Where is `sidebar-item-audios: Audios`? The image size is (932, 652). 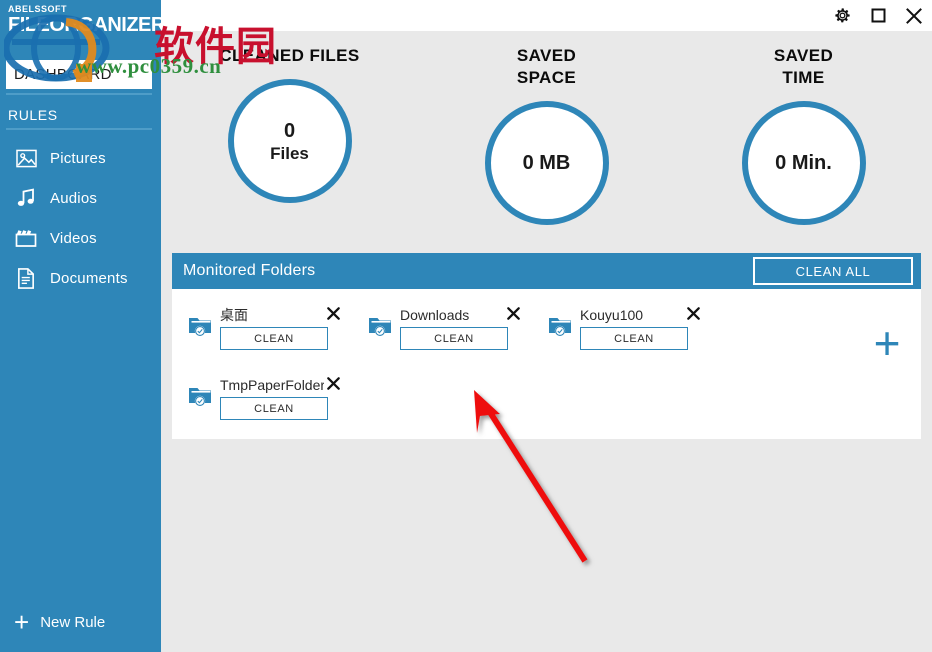 sidebar-item-audios: Audios is located at coordinates (80, 198).